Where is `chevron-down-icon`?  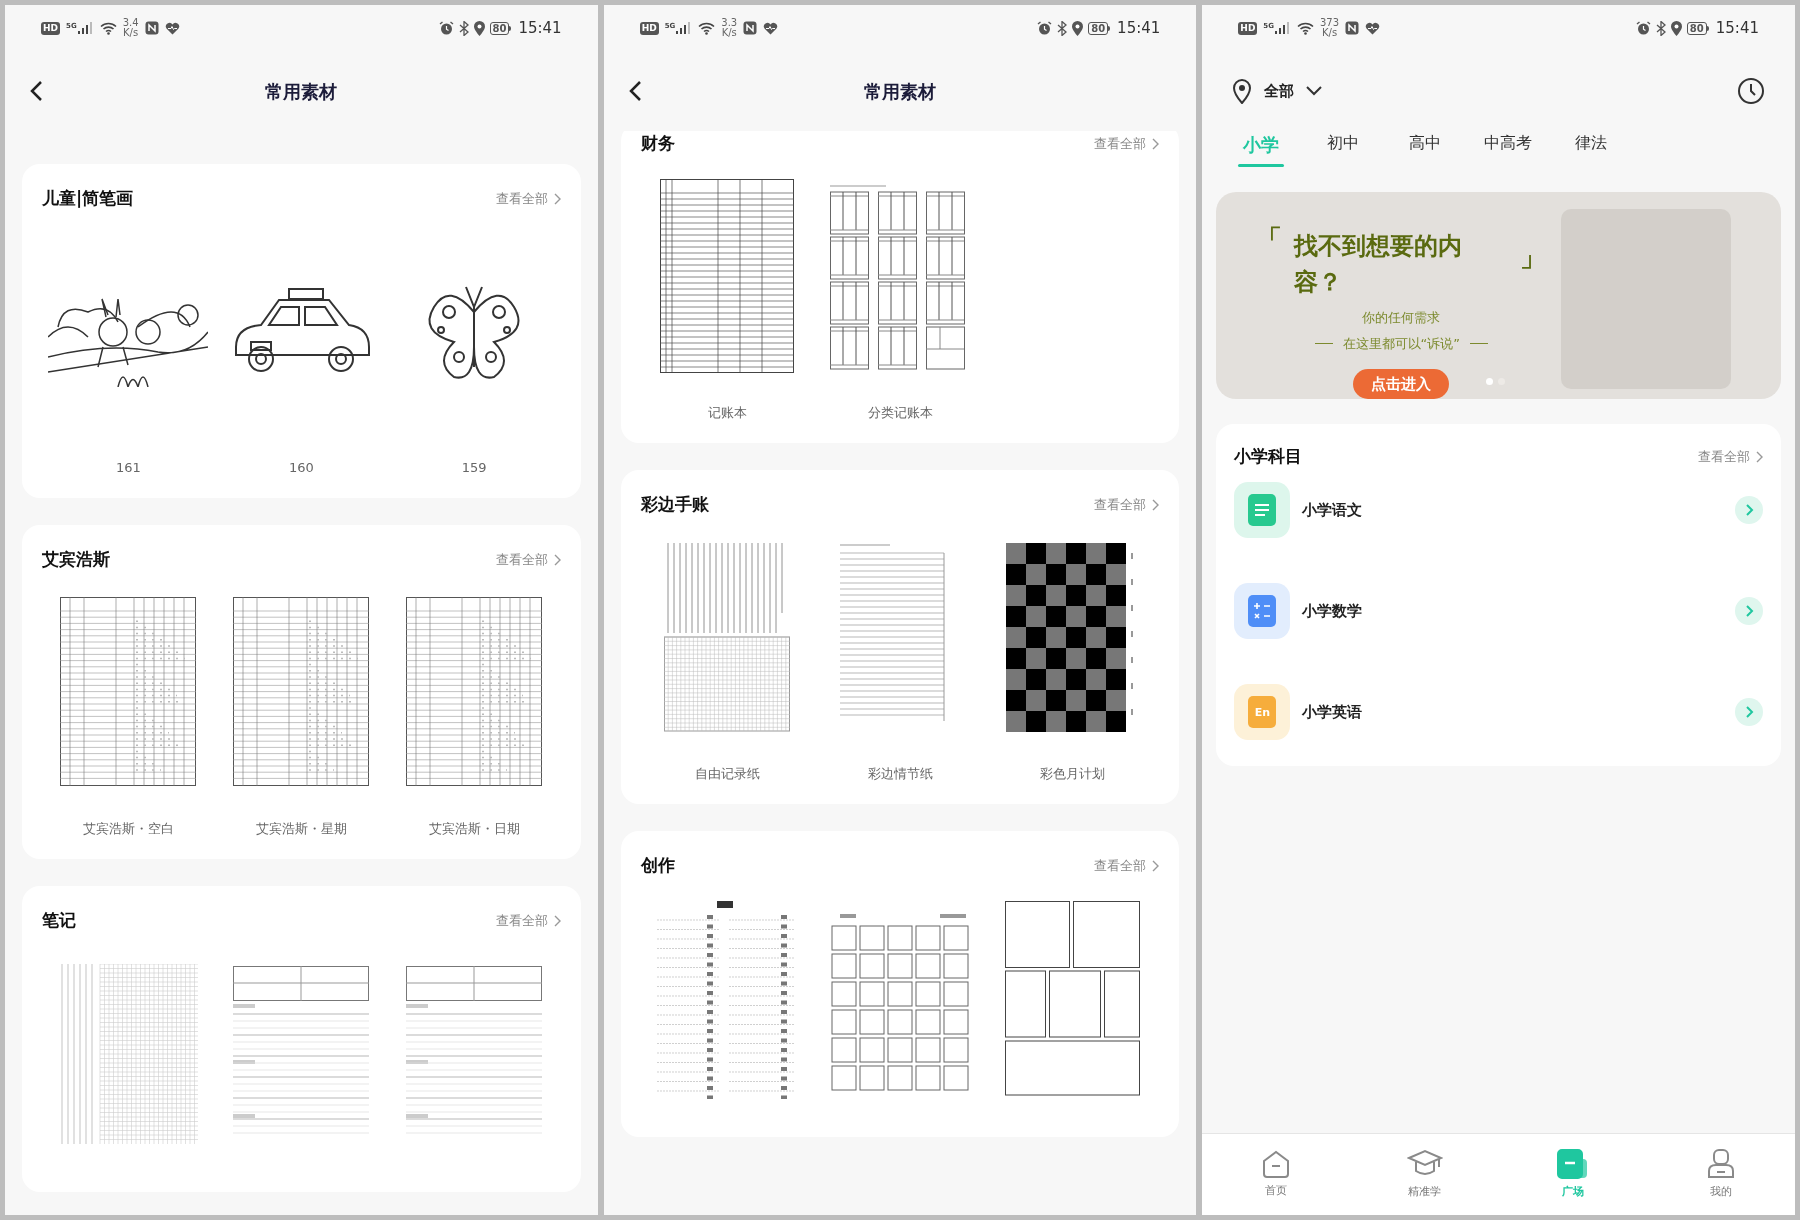 chevron-down-icon is located at coordinates (1314, 91).